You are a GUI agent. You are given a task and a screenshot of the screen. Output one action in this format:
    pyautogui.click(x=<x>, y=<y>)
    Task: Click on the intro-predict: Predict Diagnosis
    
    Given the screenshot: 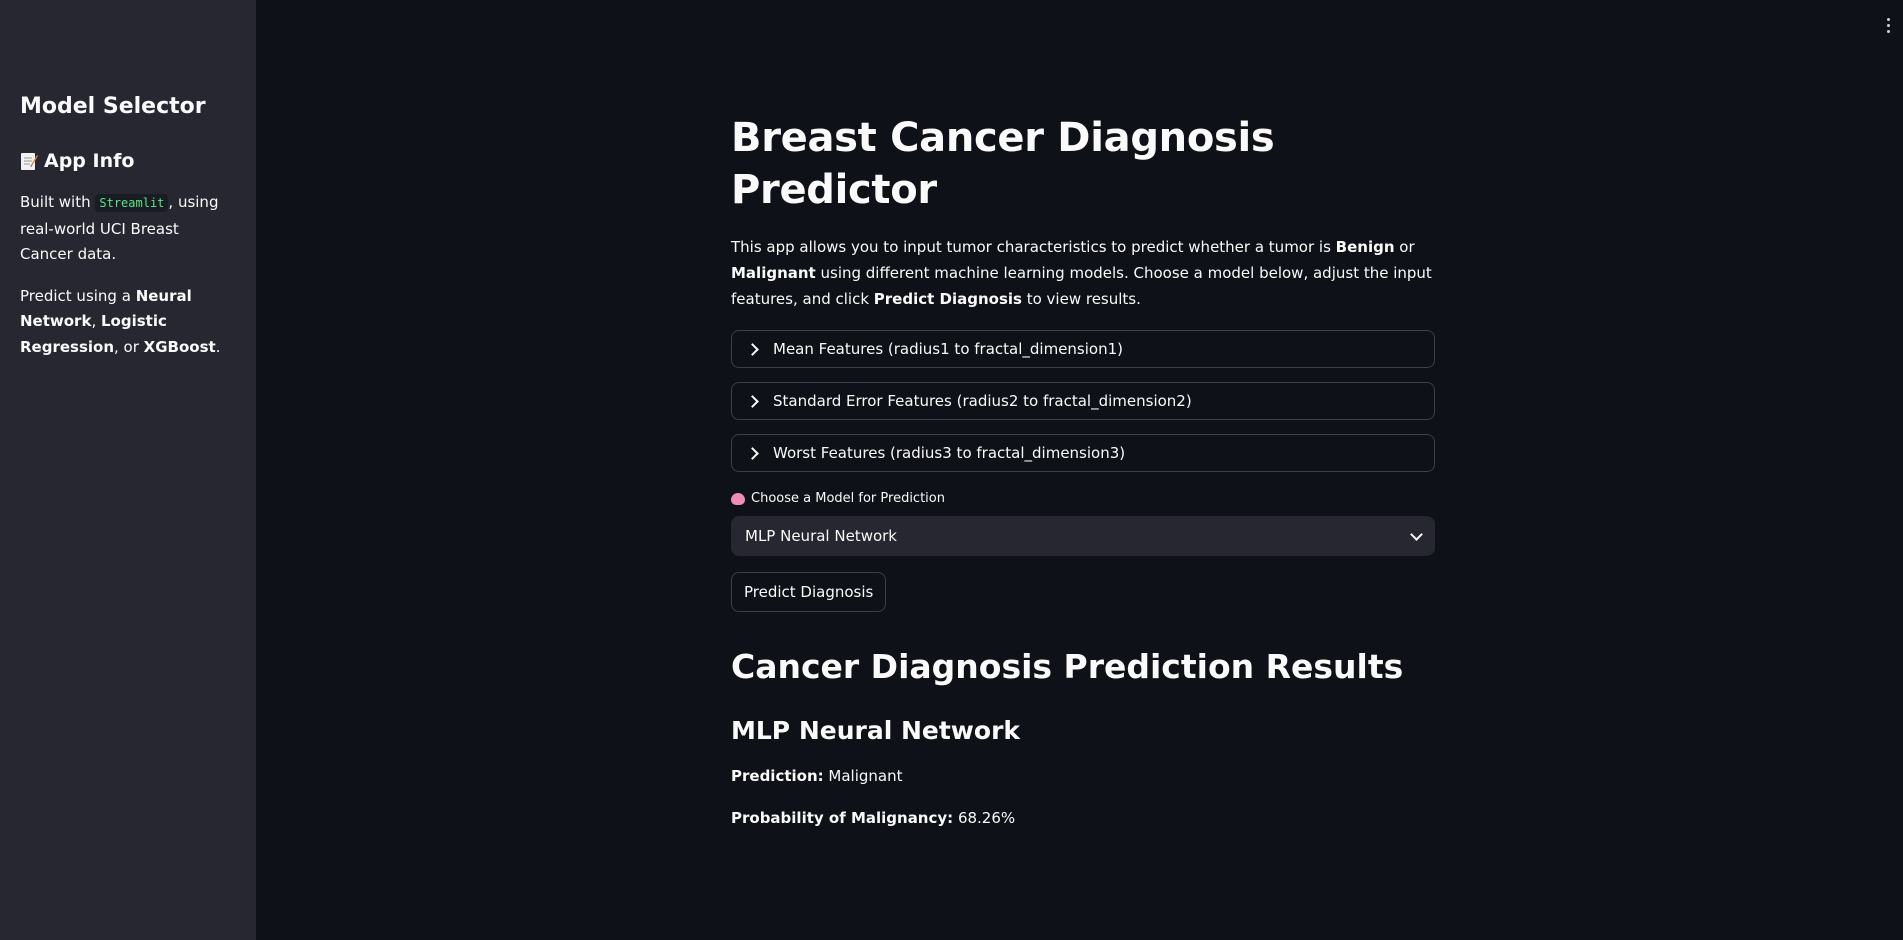 What is the action you would take?
    pyautogui.click(x=947, y=299)
    